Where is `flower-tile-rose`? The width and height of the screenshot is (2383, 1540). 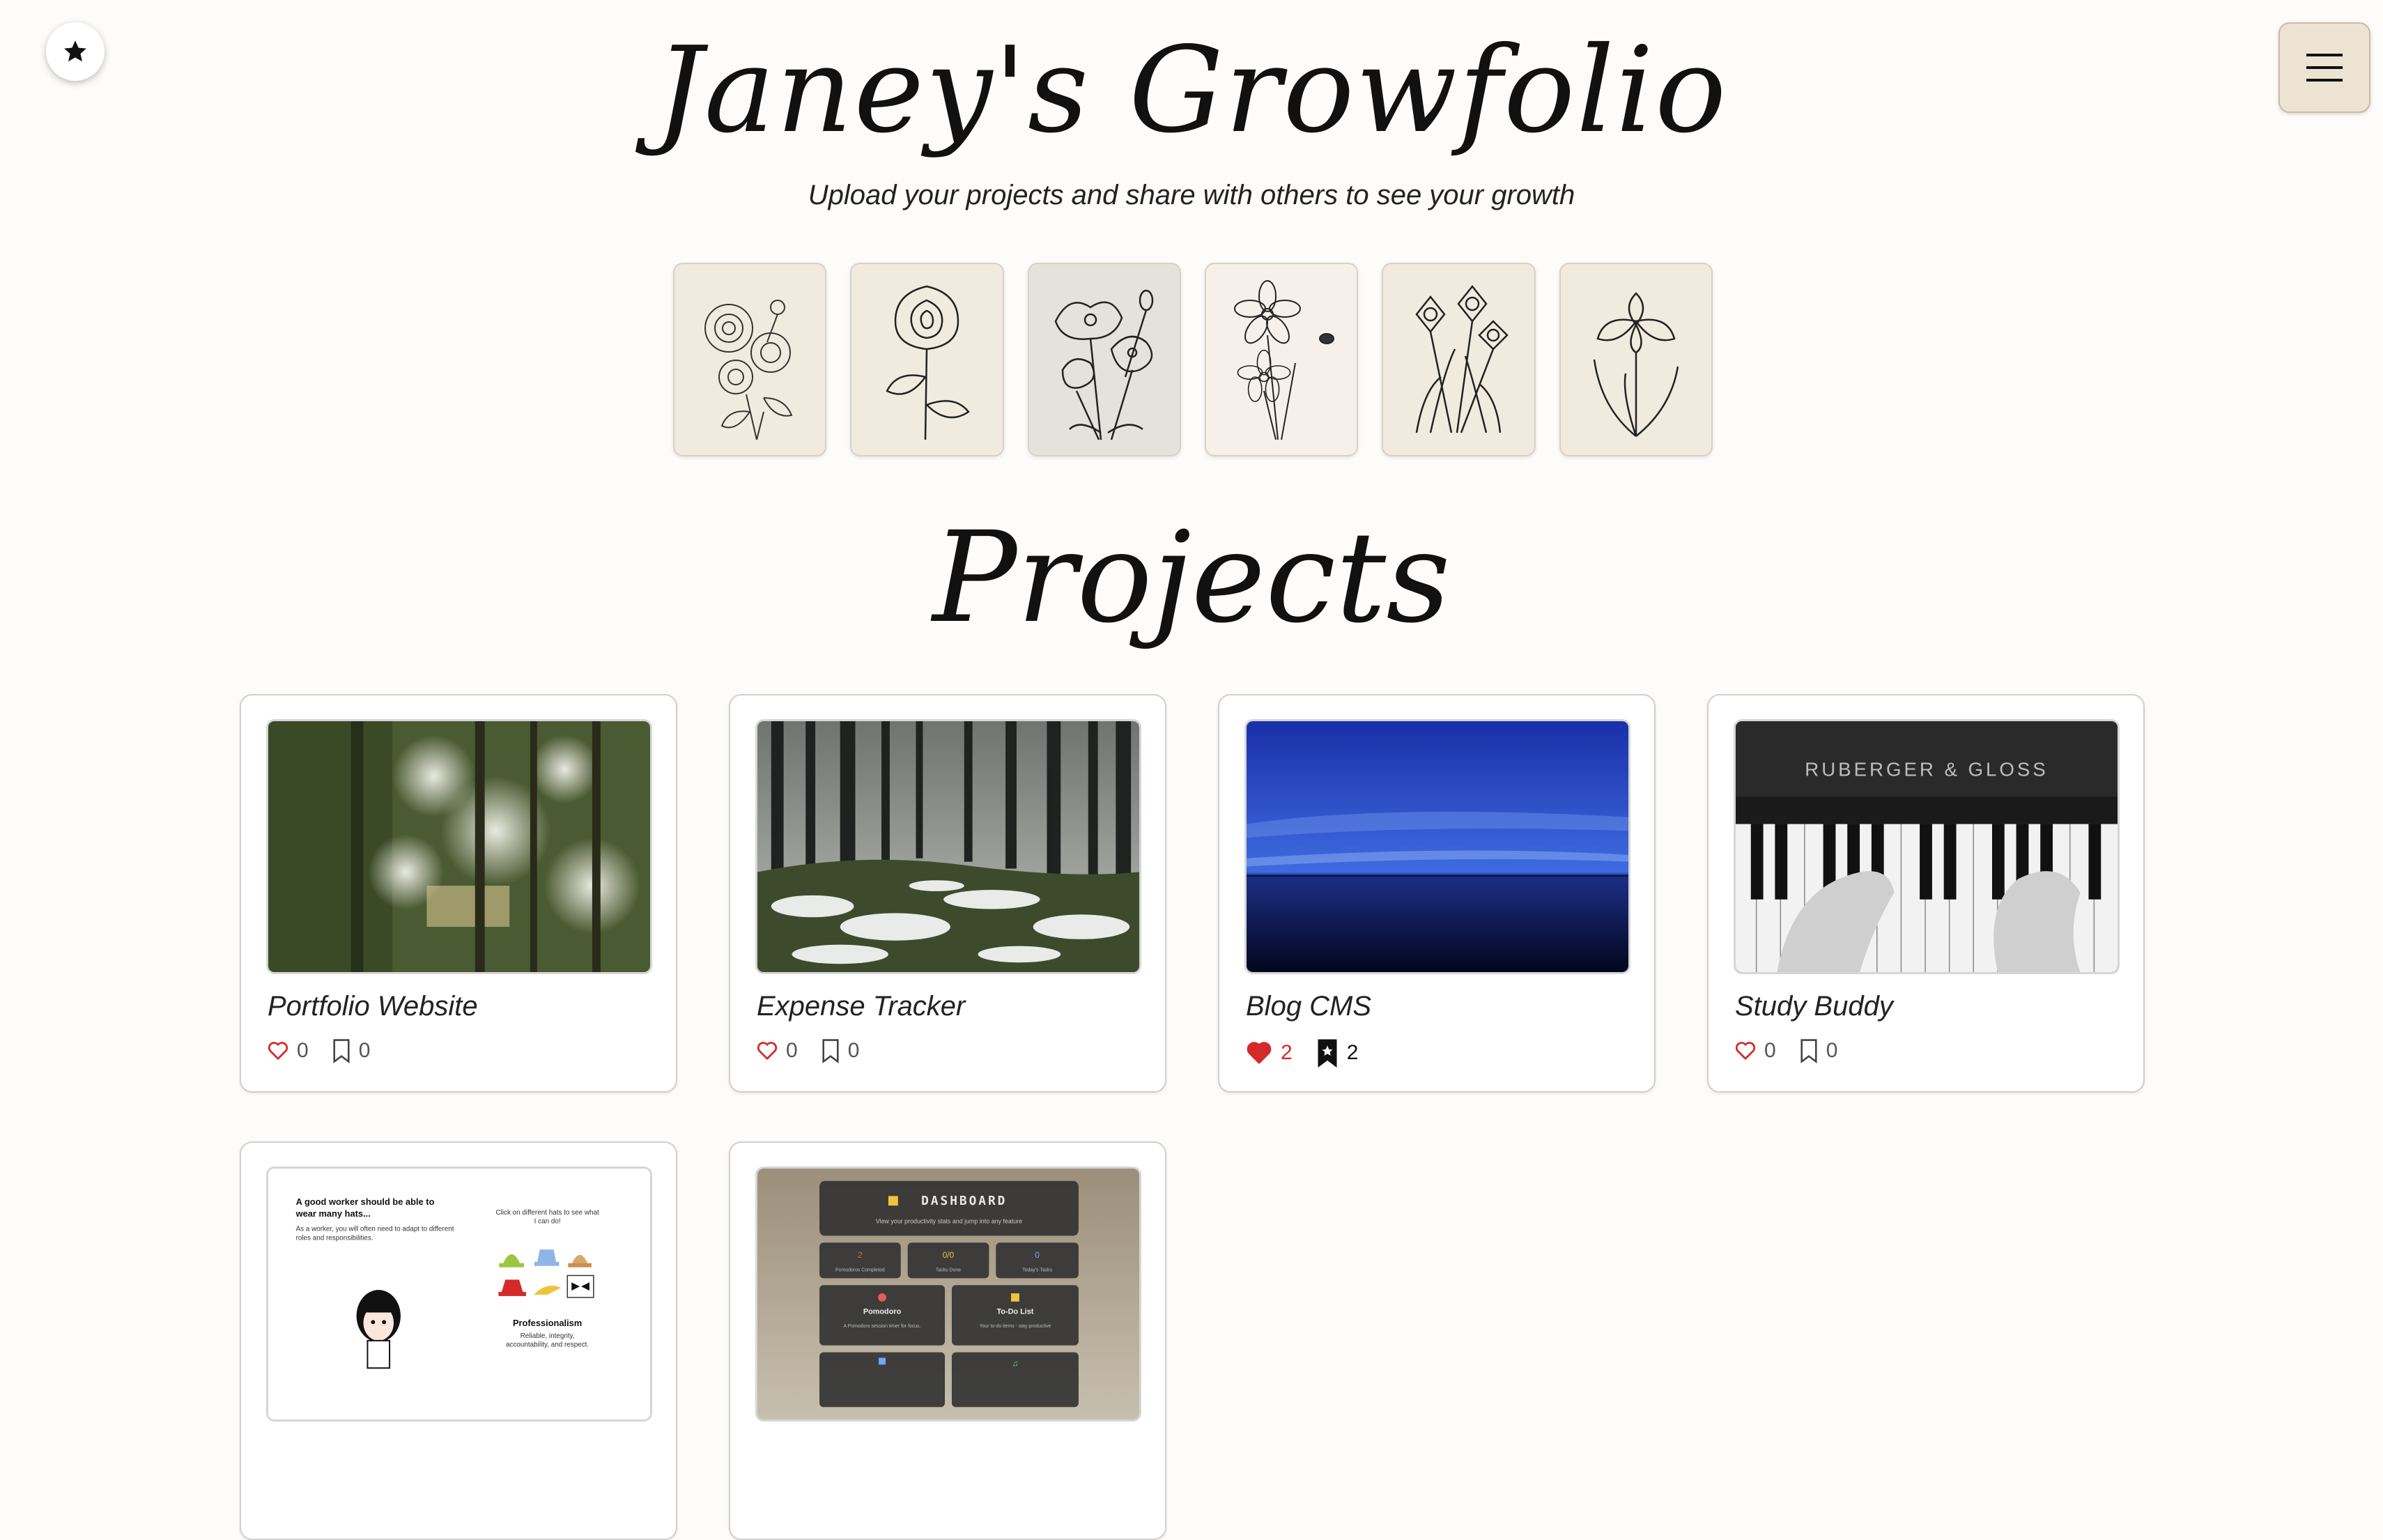
flower-tile-rose is located at coordinates (927, 359).